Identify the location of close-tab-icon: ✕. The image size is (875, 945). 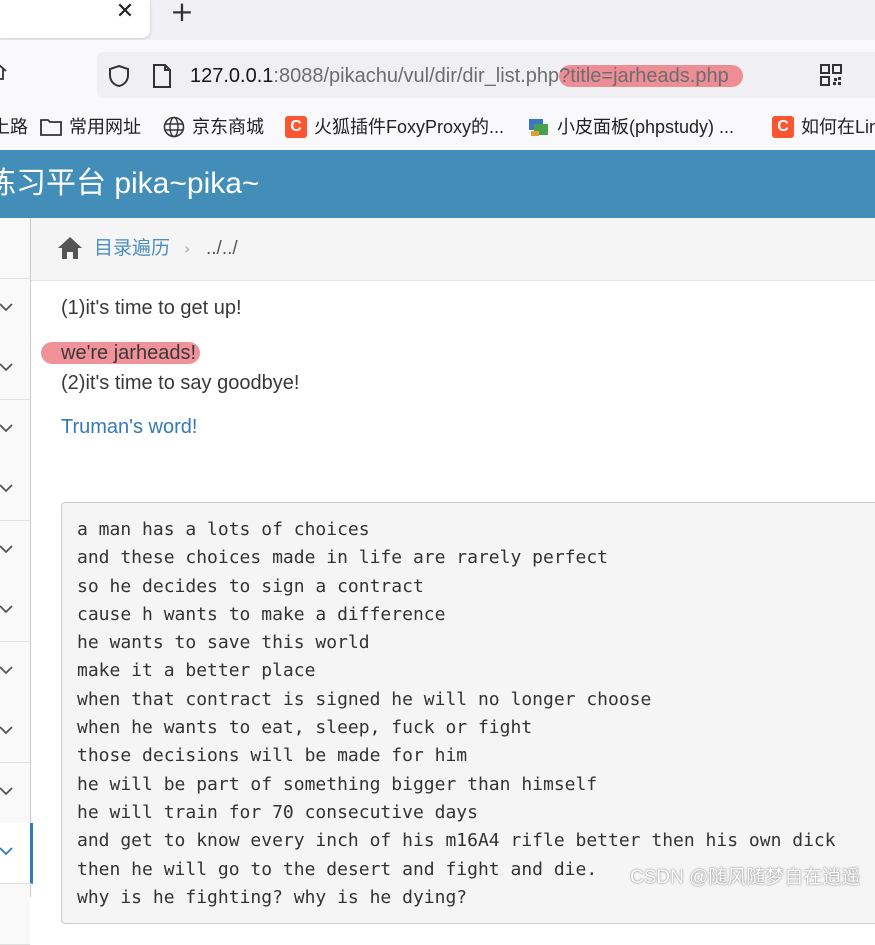
(125, 13).